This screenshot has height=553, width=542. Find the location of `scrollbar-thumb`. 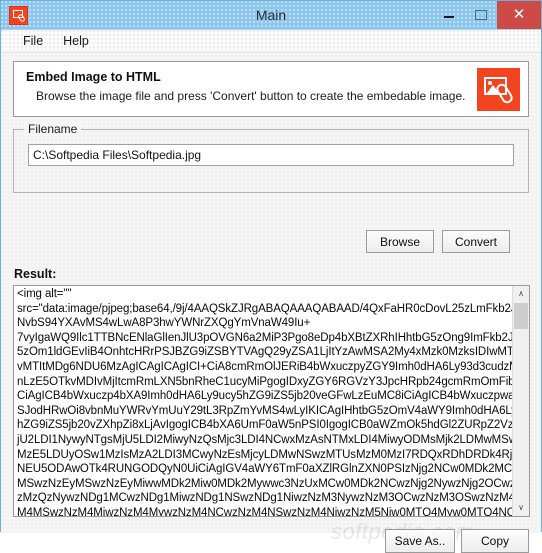

scrollbar-thumb is located at coordinates (521, 316).